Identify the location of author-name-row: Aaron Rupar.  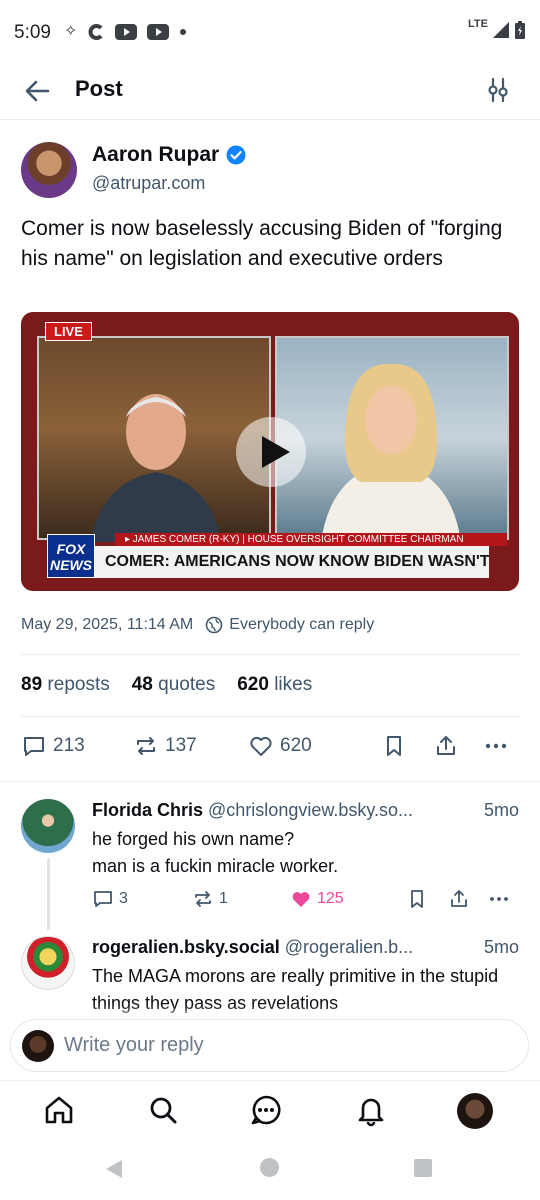
(169, 155).